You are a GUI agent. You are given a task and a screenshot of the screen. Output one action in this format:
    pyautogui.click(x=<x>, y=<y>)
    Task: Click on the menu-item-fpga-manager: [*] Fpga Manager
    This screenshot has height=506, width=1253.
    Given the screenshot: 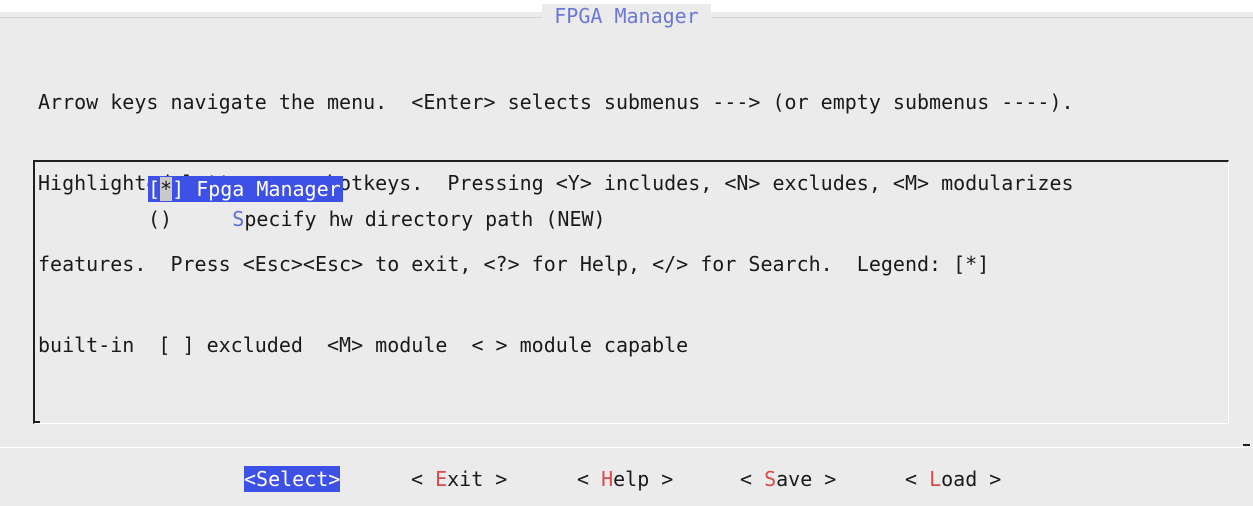 What is the action you would take?
    pyautogui.click(x=245, y=189)
    